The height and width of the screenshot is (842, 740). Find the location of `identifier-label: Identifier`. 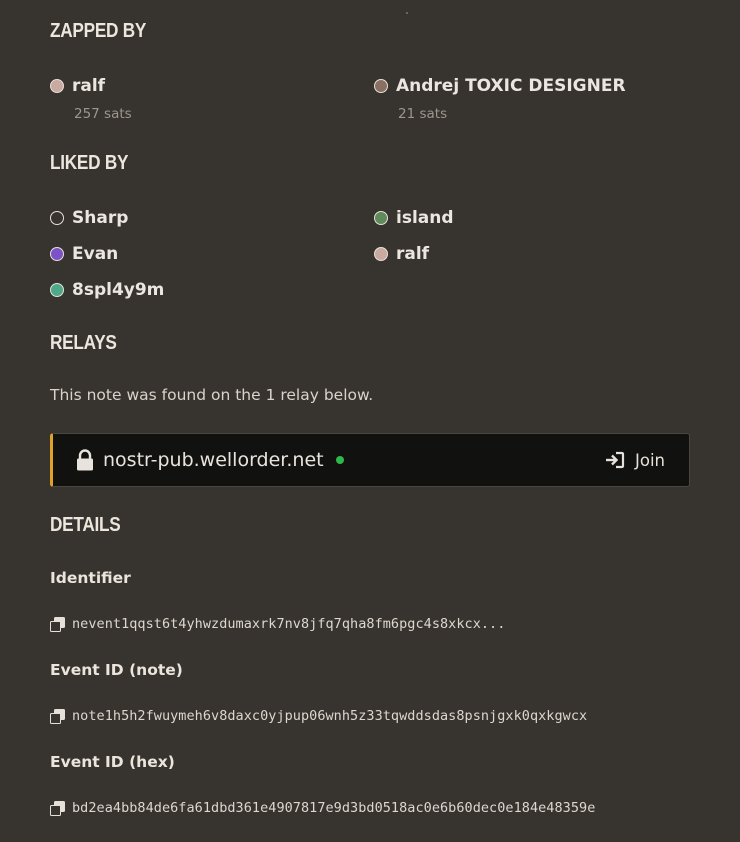

identifier-label: Identifier is located at coordinates (90, 578).